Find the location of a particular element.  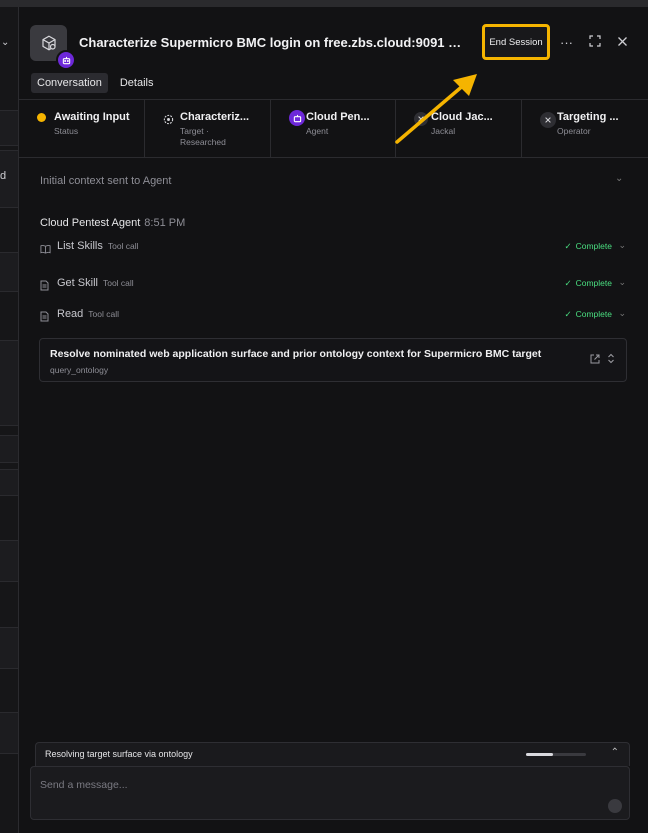

tool-name: Get Skill is located at coordinates (77, 283).